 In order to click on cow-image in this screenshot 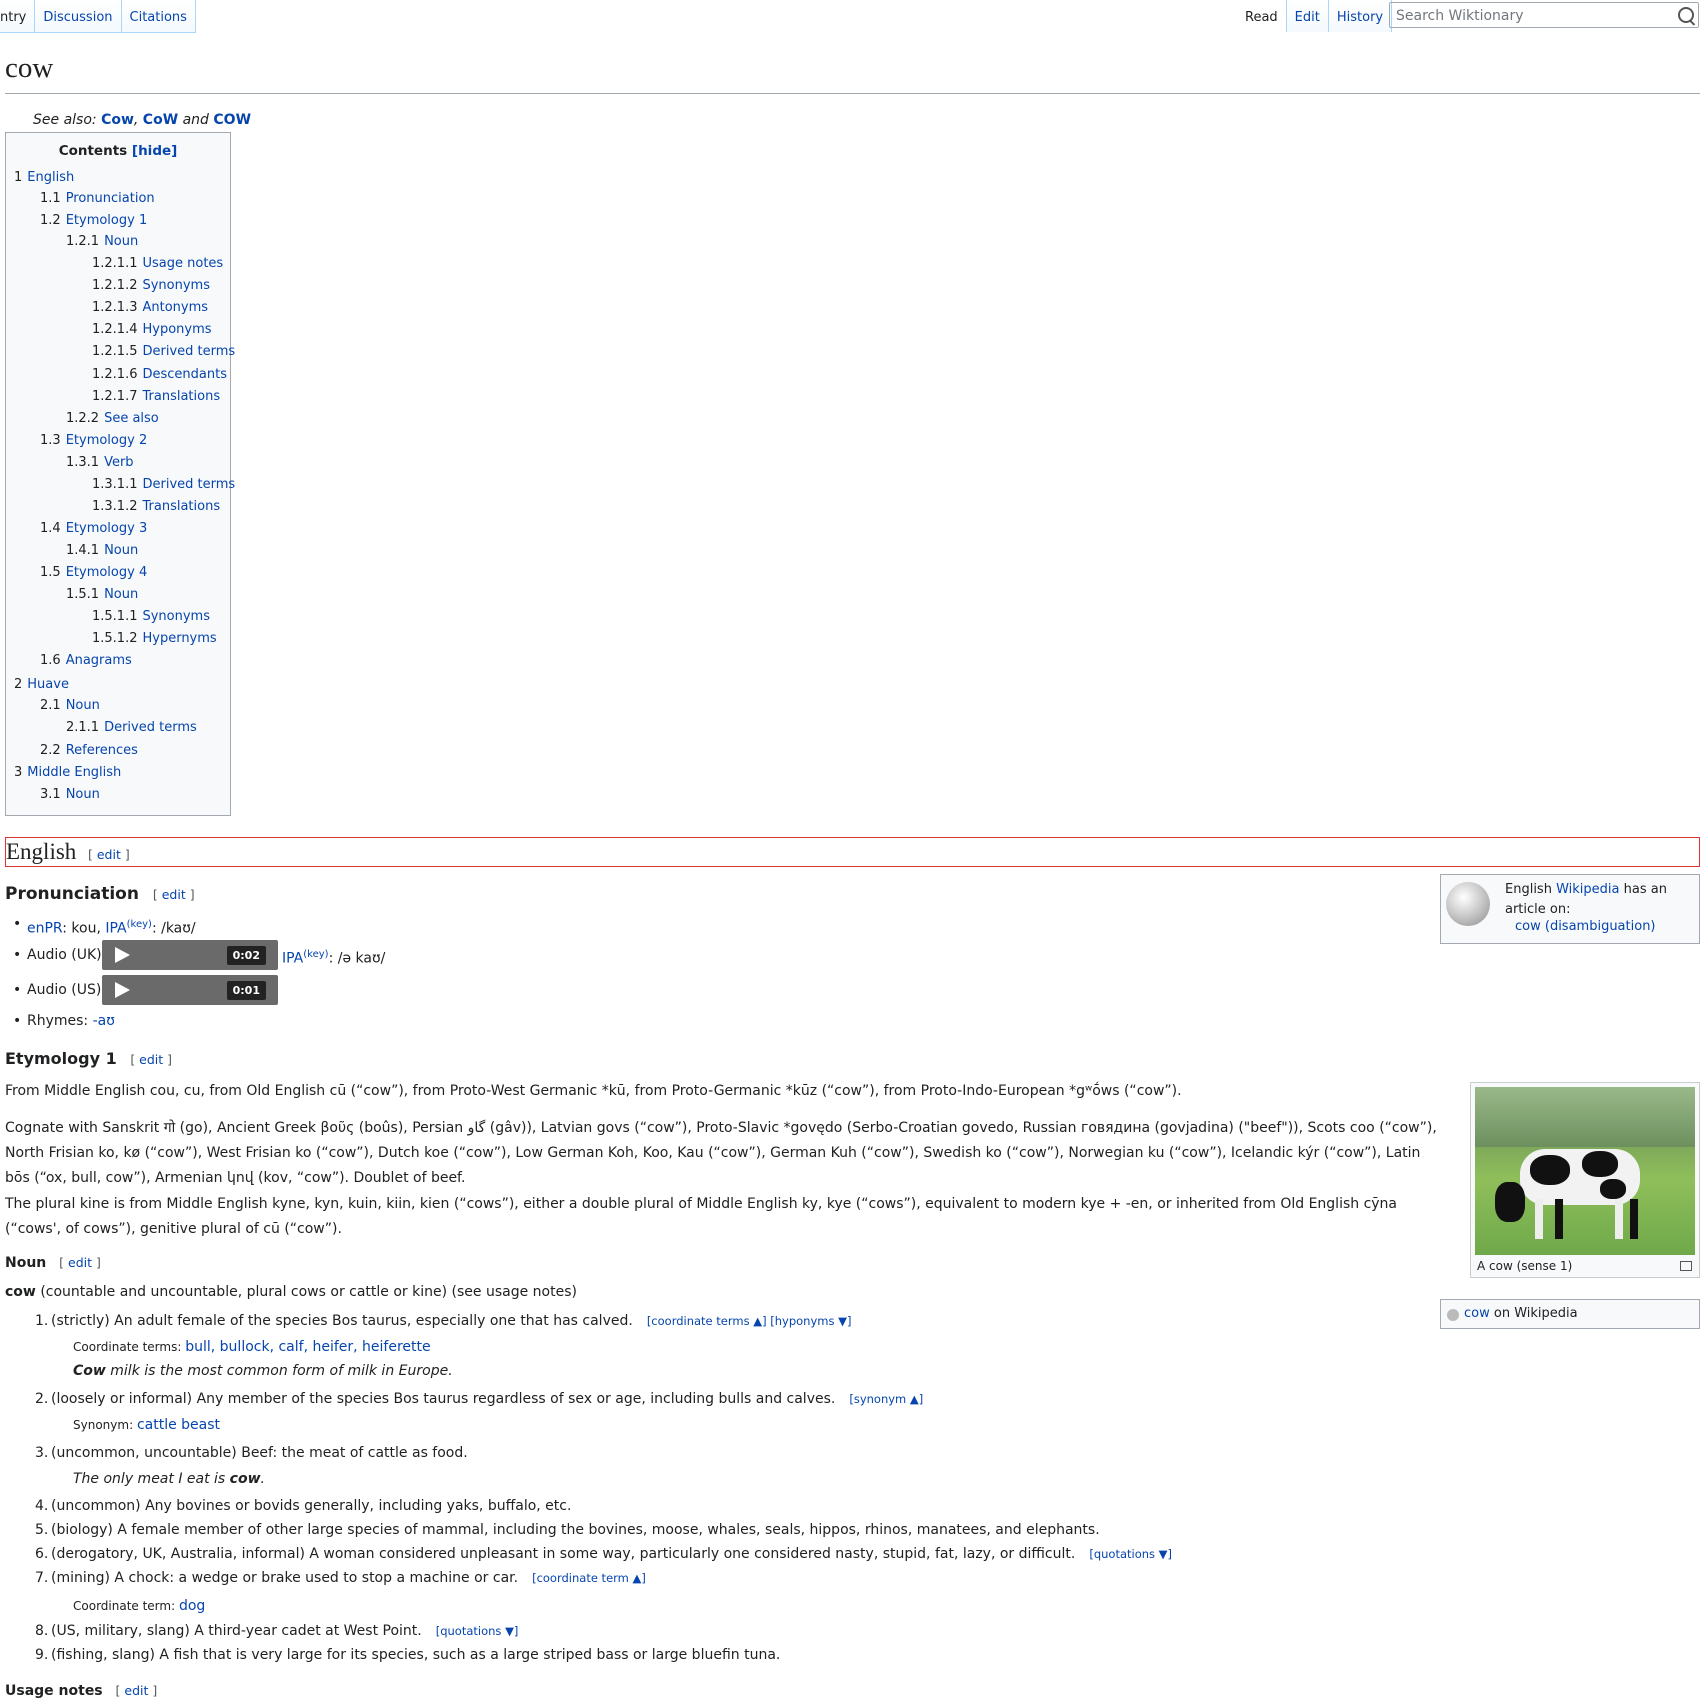, I will do `click(1585, 1171)`.